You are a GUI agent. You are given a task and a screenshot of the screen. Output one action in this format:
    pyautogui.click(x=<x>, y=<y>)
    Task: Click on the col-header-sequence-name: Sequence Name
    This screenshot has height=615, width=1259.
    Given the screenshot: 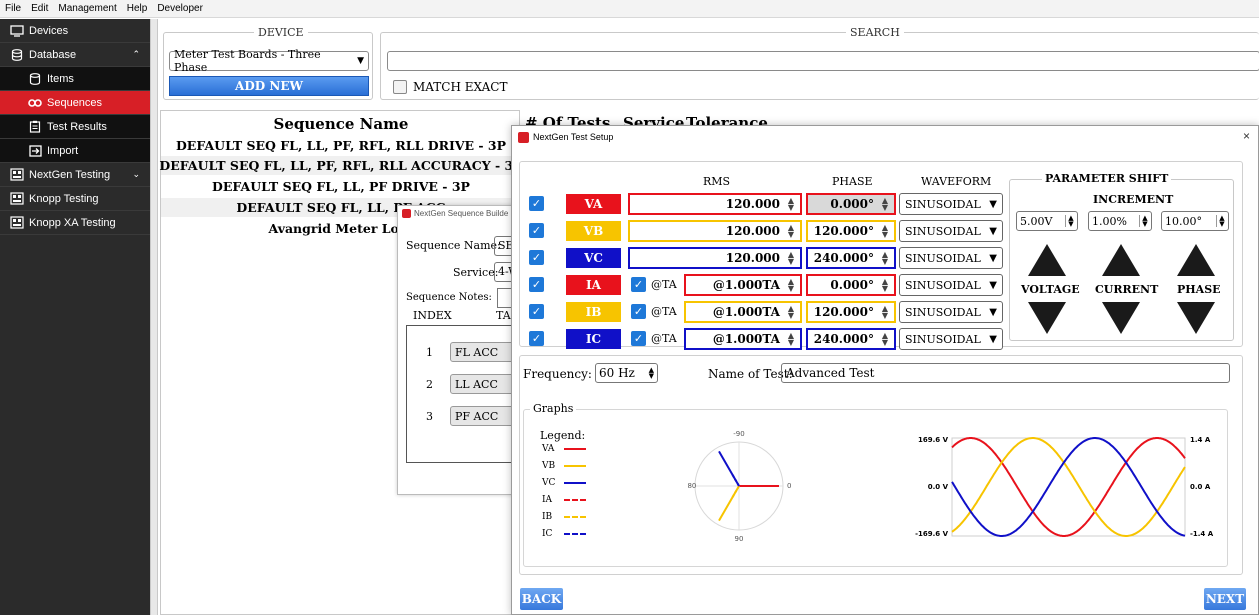 What is the action you would take?
    pyautogui.click(x=341, y=124)
    